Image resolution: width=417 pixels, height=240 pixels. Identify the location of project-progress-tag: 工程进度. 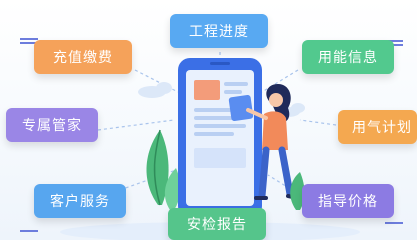
(219, 31).